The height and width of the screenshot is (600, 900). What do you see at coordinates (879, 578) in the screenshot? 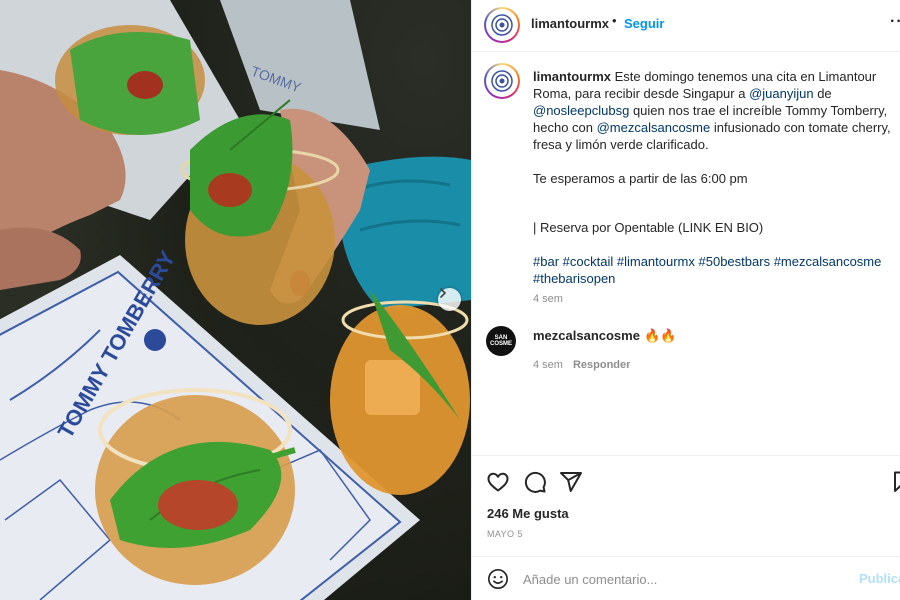
I see `publish-button: Publicar` at bounding box center [879, 578].